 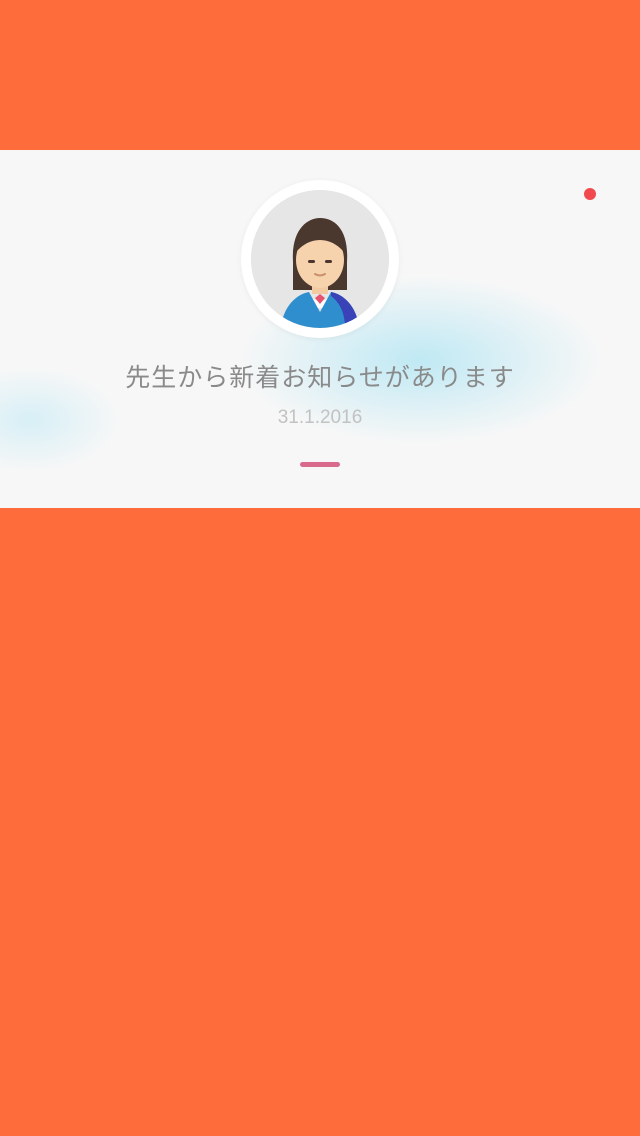 I want to click on page-indicator, so click(x=320, y=464).